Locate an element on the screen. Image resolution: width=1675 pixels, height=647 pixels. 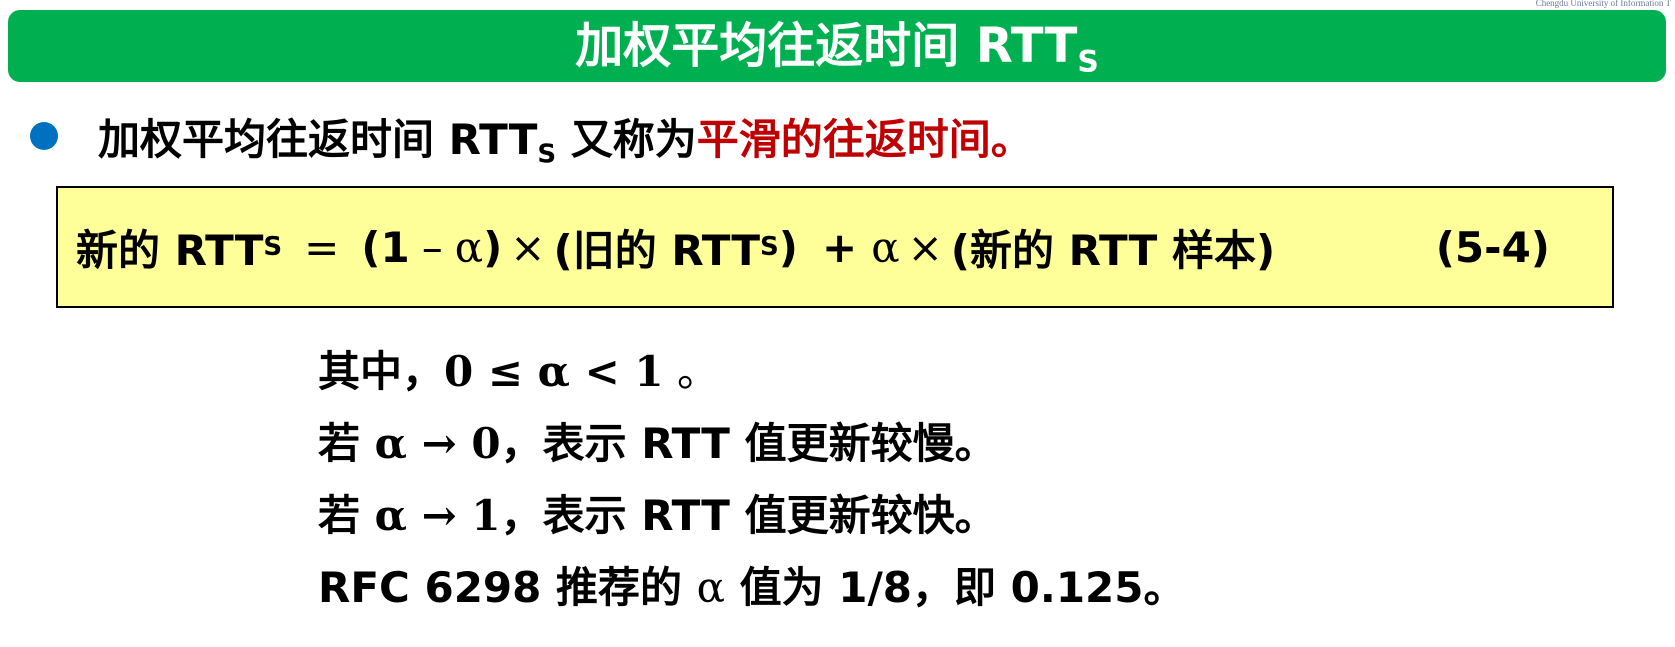
note-alpha-range: 其中，0 ≤ α < 1 。 is located at coordinates (752, 372).